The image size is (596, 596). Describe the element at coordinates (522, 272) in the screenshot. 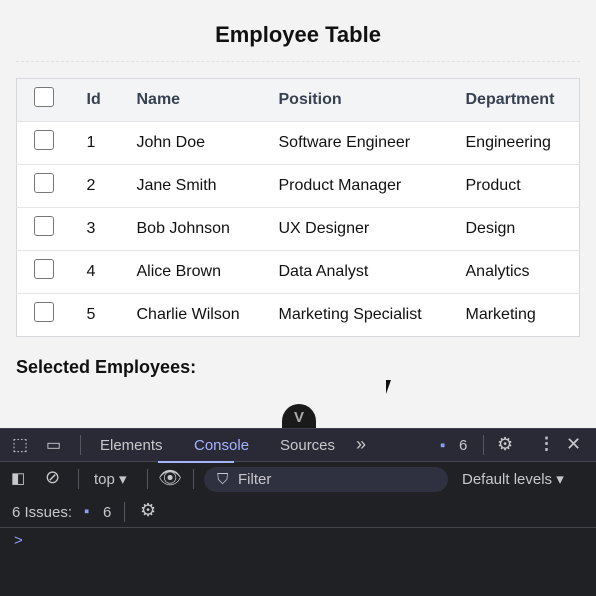

I see `cell-department: Analytics` at that location.